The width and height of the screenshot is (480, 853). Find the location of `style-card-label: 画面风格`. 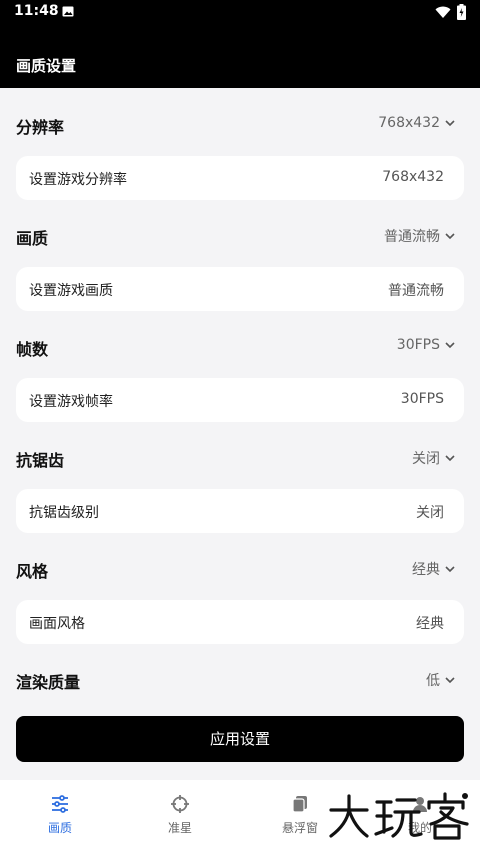

style-card-label: 画面风格 is located at coordinates (57, 624).